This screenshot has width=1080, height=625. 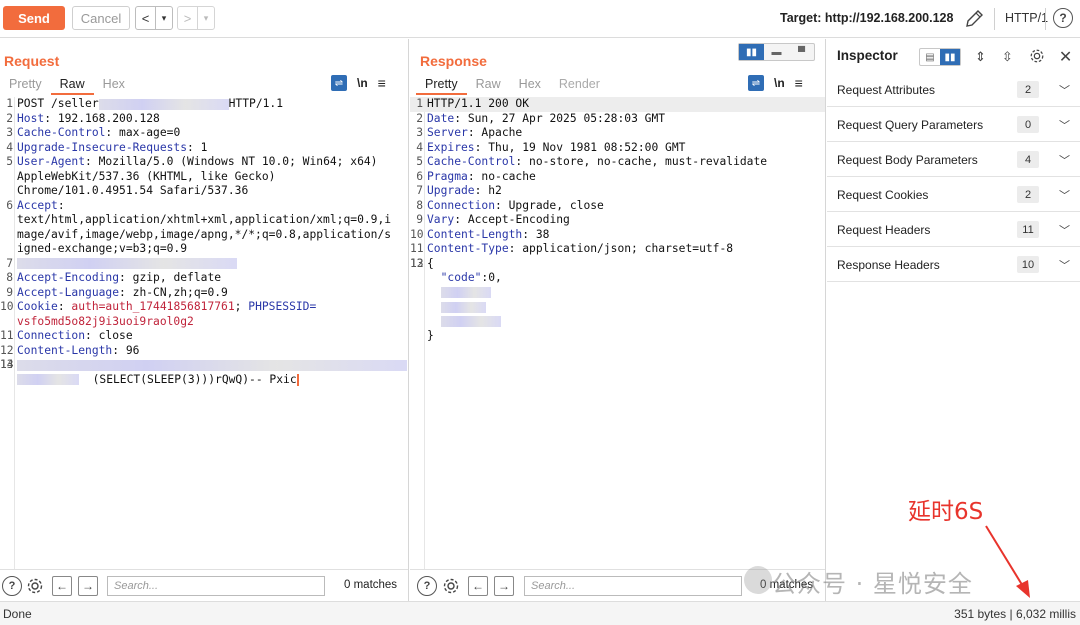 What do you see at coordinates (419, 161) in the screenshot?
I see `line-number: 5` at bounding box center [419, 161].